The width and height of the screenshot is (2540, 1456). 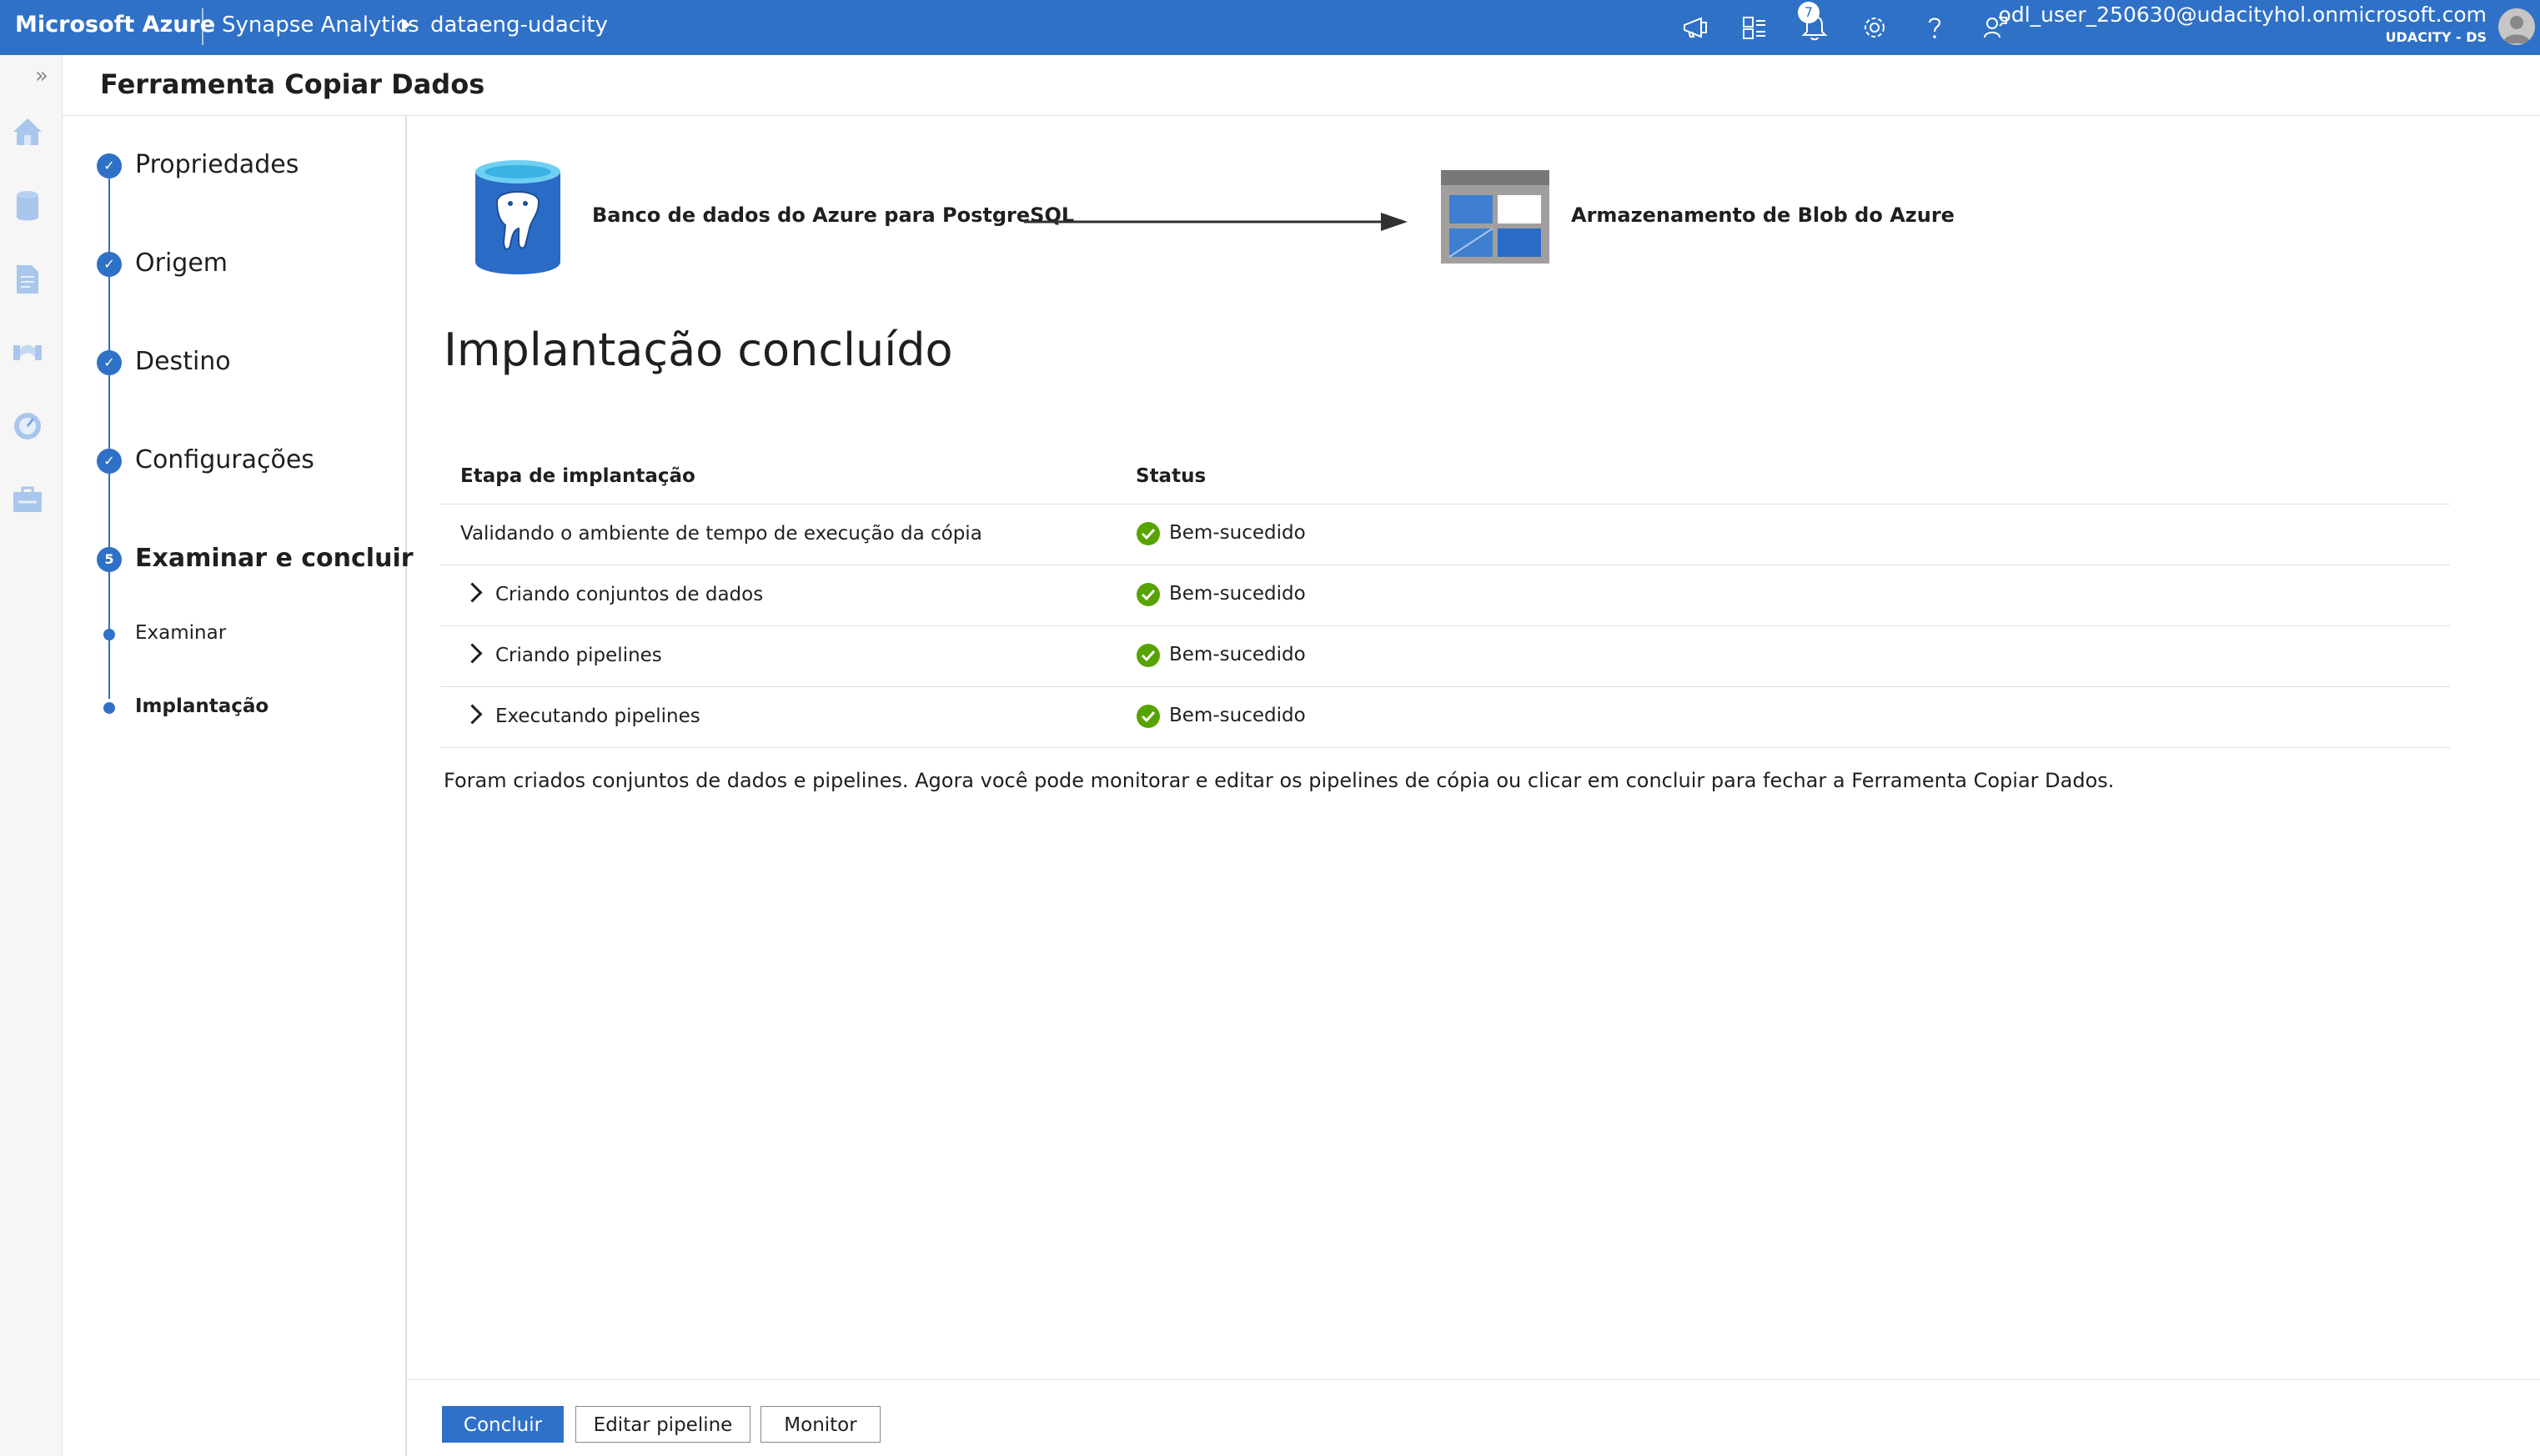 I want to click on expand-rail-icon: », so click(x=41, y=75).